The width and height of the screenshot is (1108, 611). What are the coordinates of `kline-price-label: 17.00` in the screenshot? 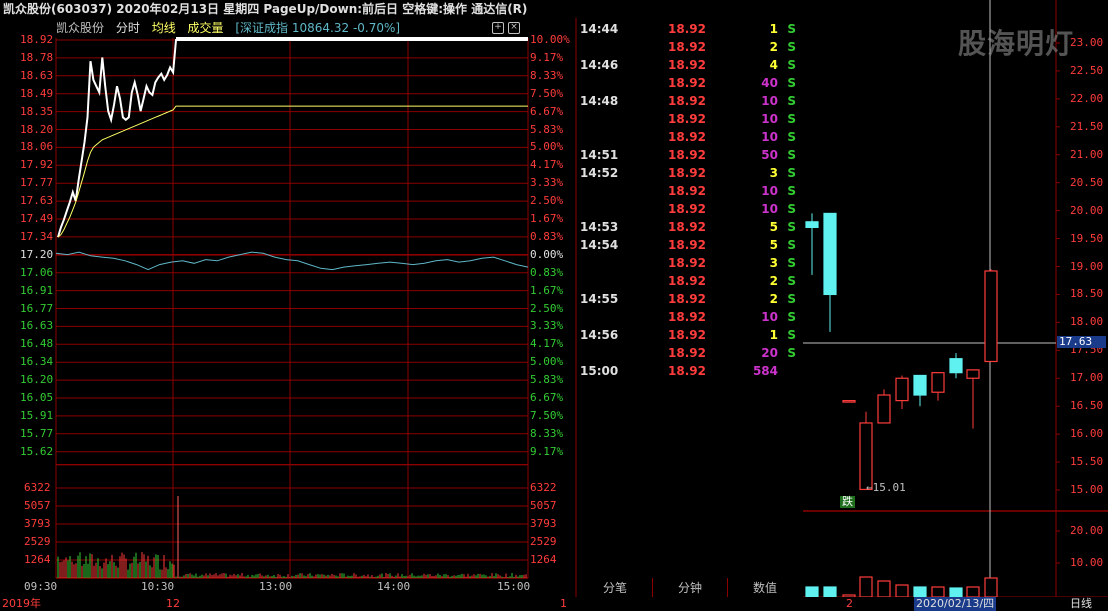 It's located at (1087, 378).